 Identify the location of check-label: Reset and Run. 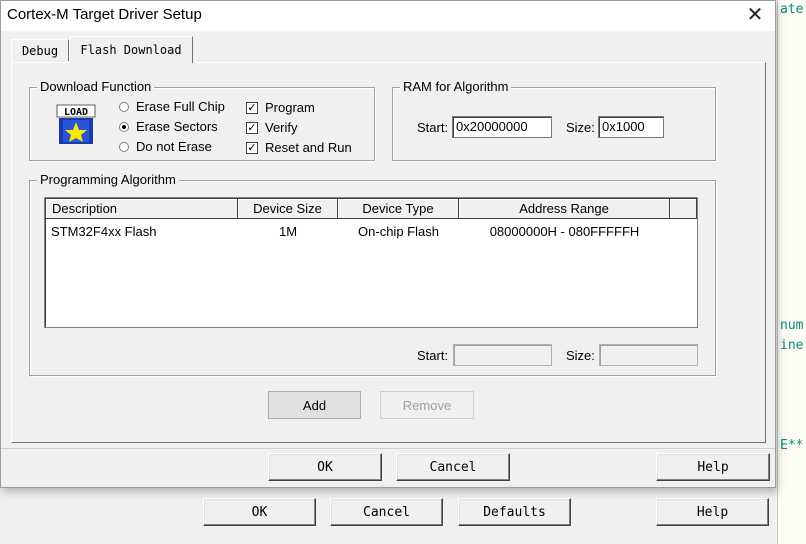
(308, 147).